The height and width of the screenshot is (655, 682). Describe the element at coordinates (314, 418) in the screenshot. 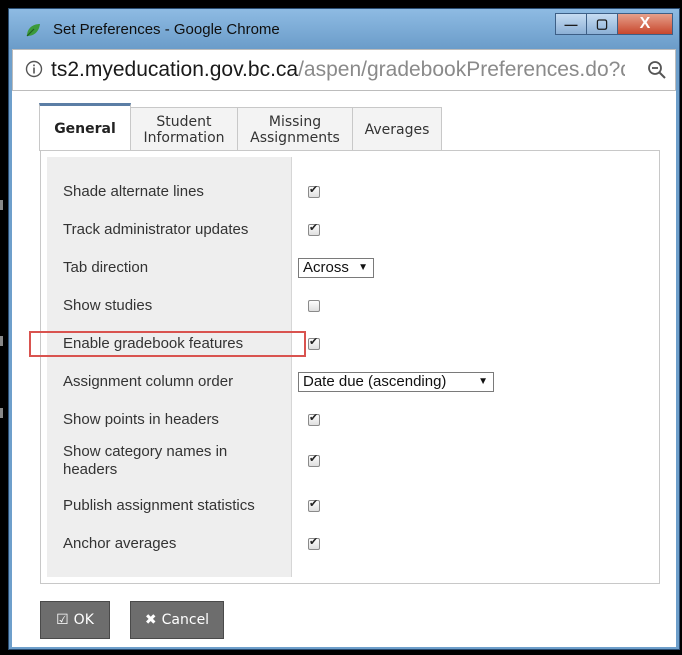

I see `show-points-checkbox` at that location.